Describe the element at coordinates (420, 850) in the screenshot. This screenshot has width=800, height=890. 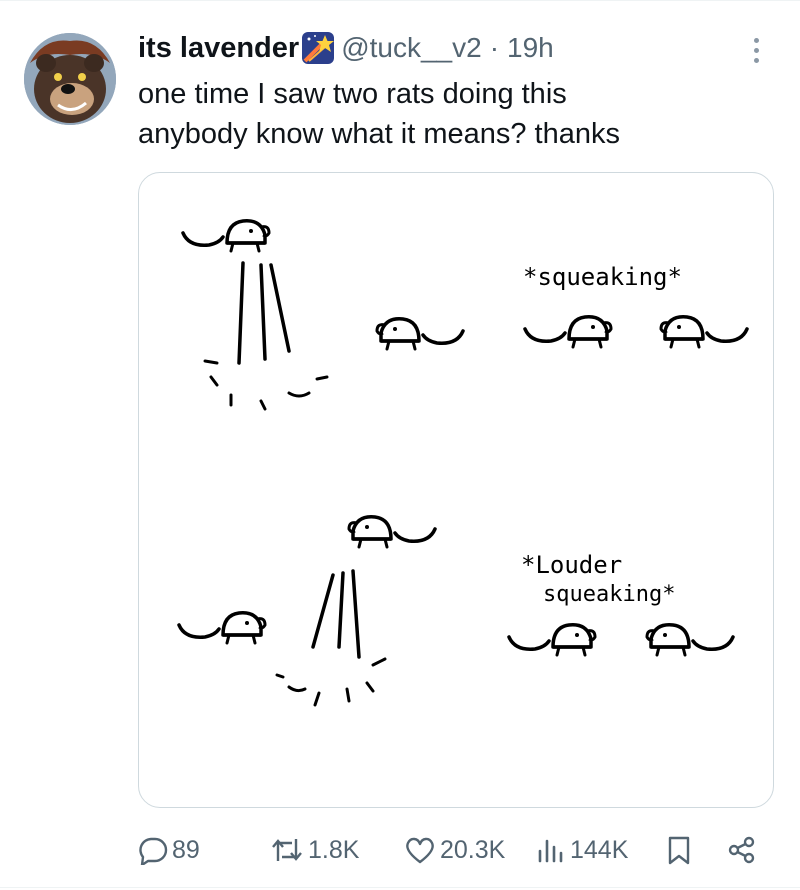
I see `heart-icon` at that location.